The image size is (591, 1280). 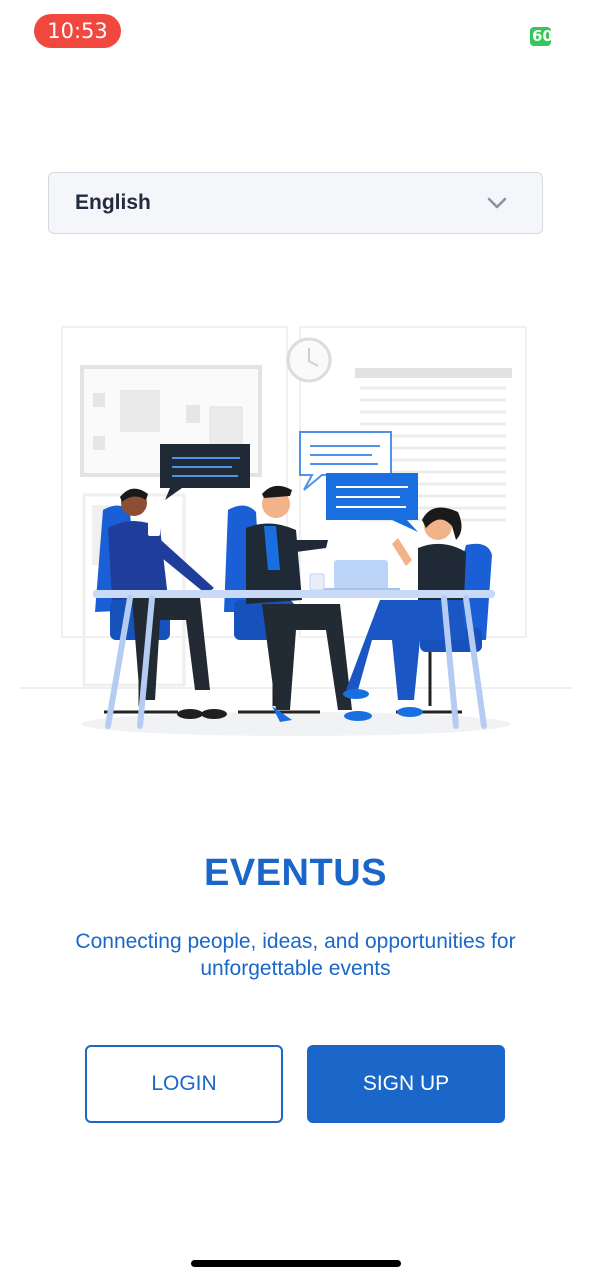 What do you see at coordinates (295, 873) in the screenshot?
I see `app-title: EVENTUS` at bounding box center [295, 873].